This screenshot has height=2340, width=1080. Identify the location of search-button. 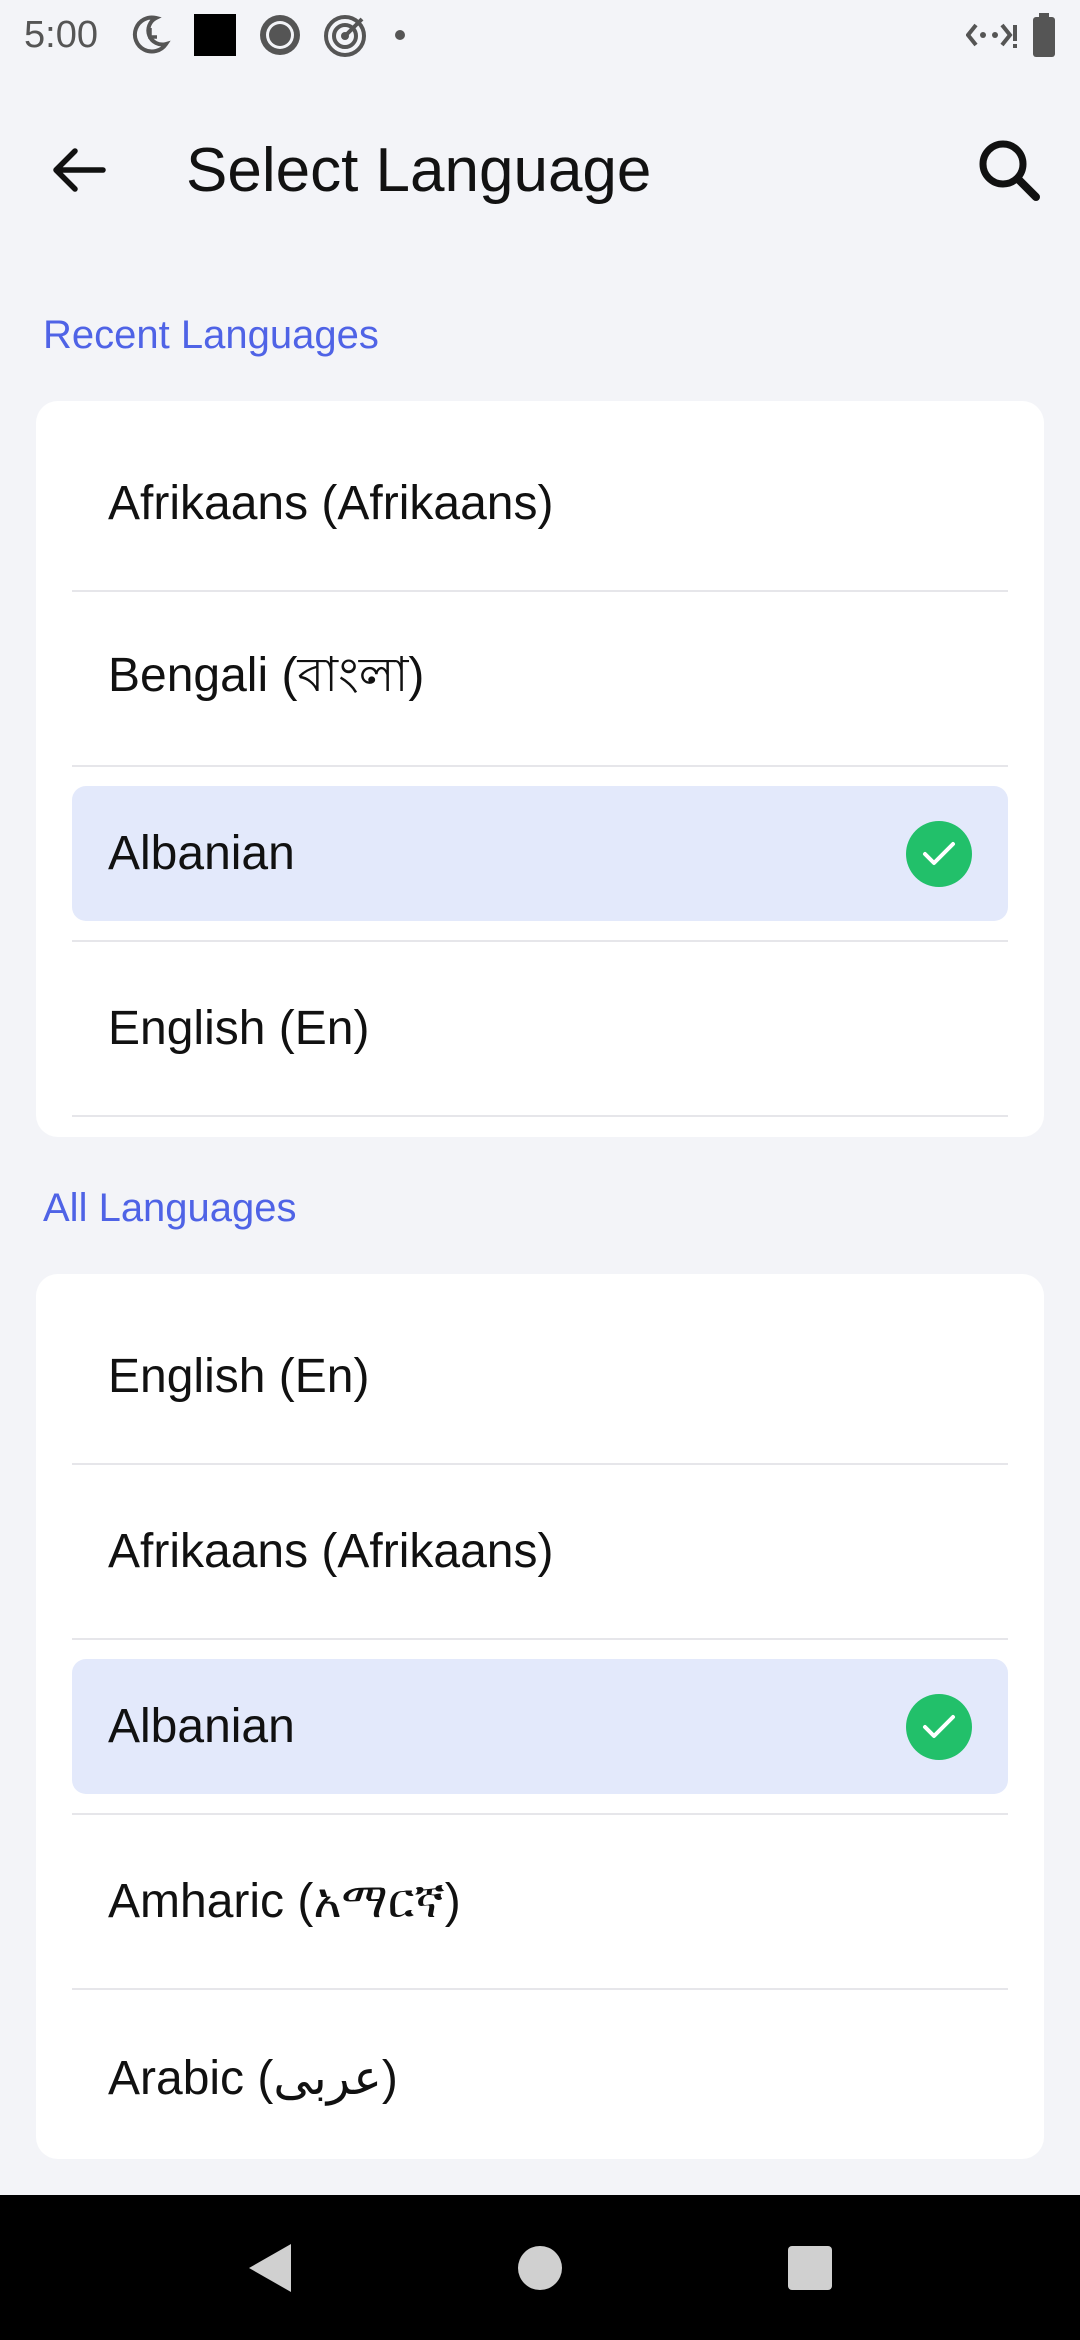
(1009, 170).